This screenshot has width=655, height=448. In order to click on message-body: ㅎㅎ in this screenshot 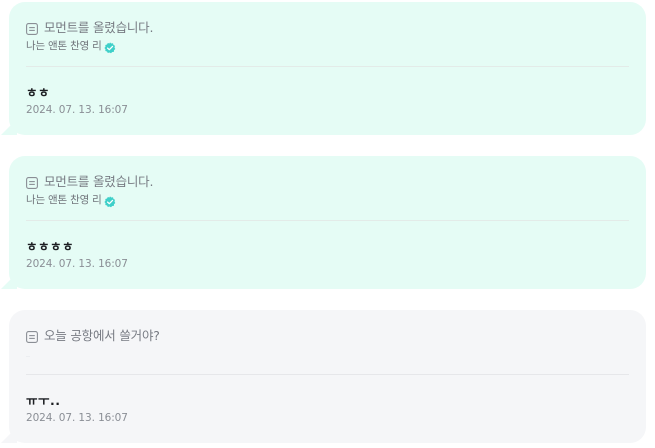, I will do `click(38, 92)`.